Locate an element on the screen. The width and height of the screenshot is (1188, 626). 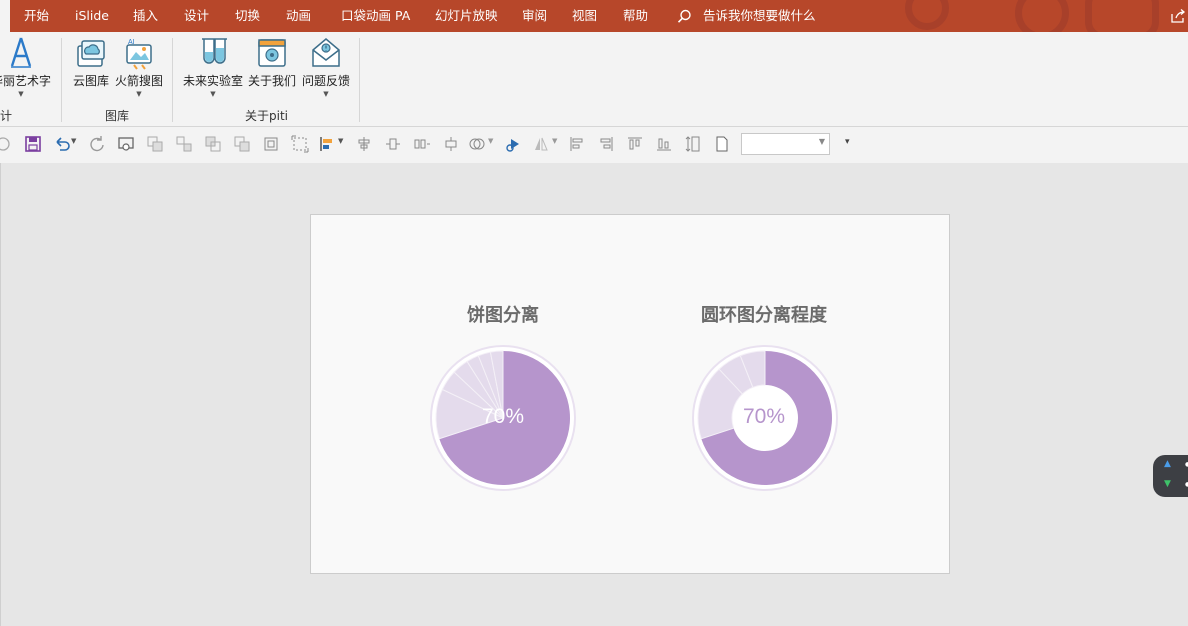
send-backward-icon is located at coordinates (242, 144).